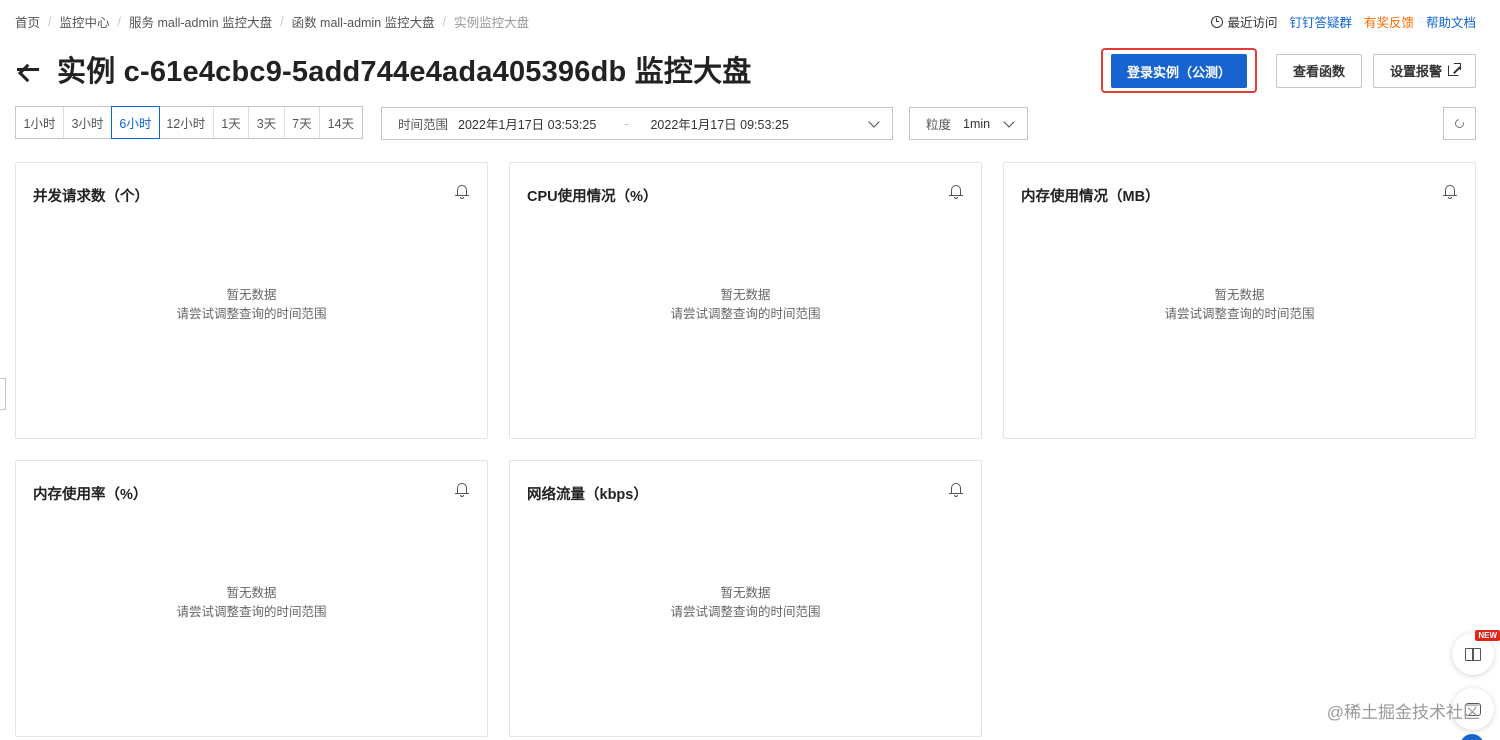 The width and height of the screenshot is (1500, 740). I want to click on clock-icon, so click(1217, 21).